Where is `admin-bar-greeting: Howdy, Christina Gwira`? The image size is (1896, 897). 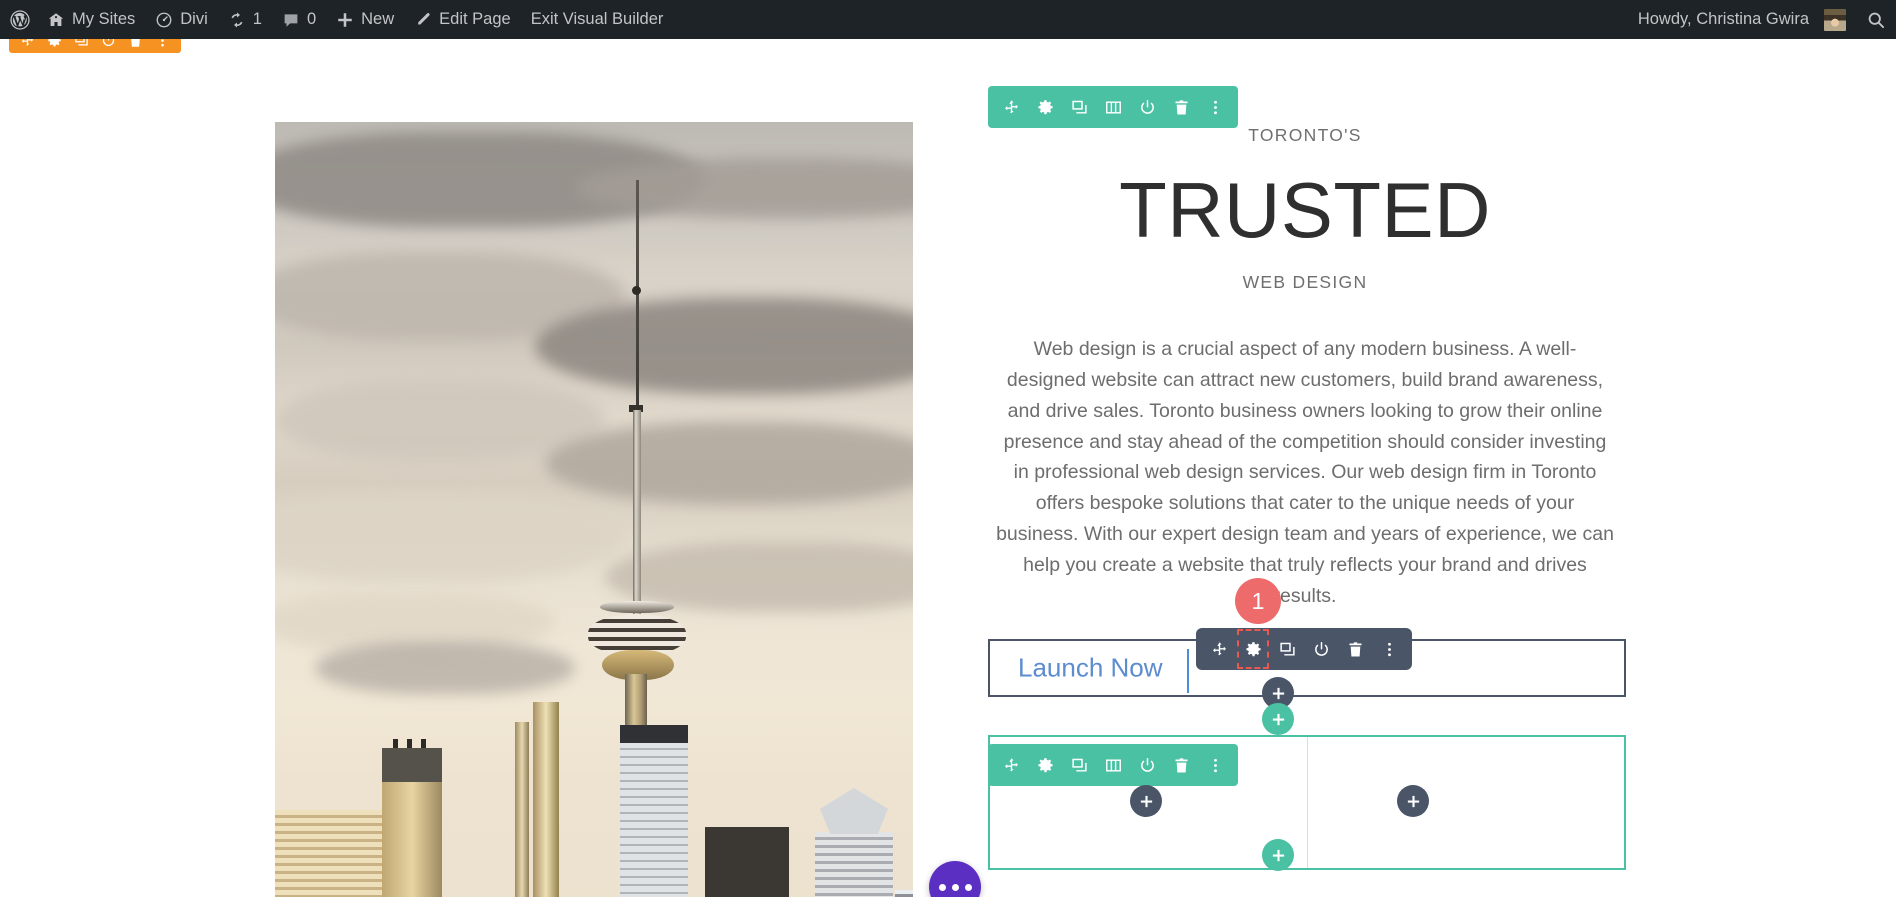 admin-bar-greeting: Howdy, Christina Gwira is located at coordinates (1723, 19).